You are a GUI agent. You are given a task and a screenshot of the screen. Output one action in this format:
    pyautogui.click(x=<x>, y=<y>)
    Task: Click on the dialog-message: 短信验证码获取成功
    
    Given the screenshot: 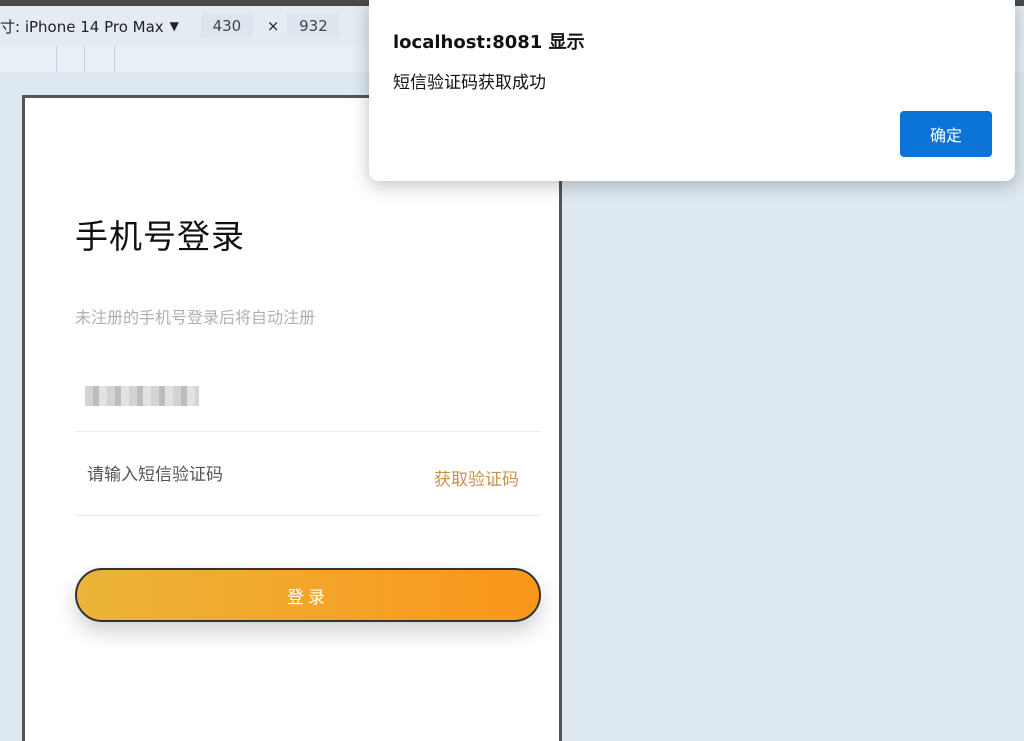 What is the action you would take?
    pyautogui.click(x=469, y=83)
    